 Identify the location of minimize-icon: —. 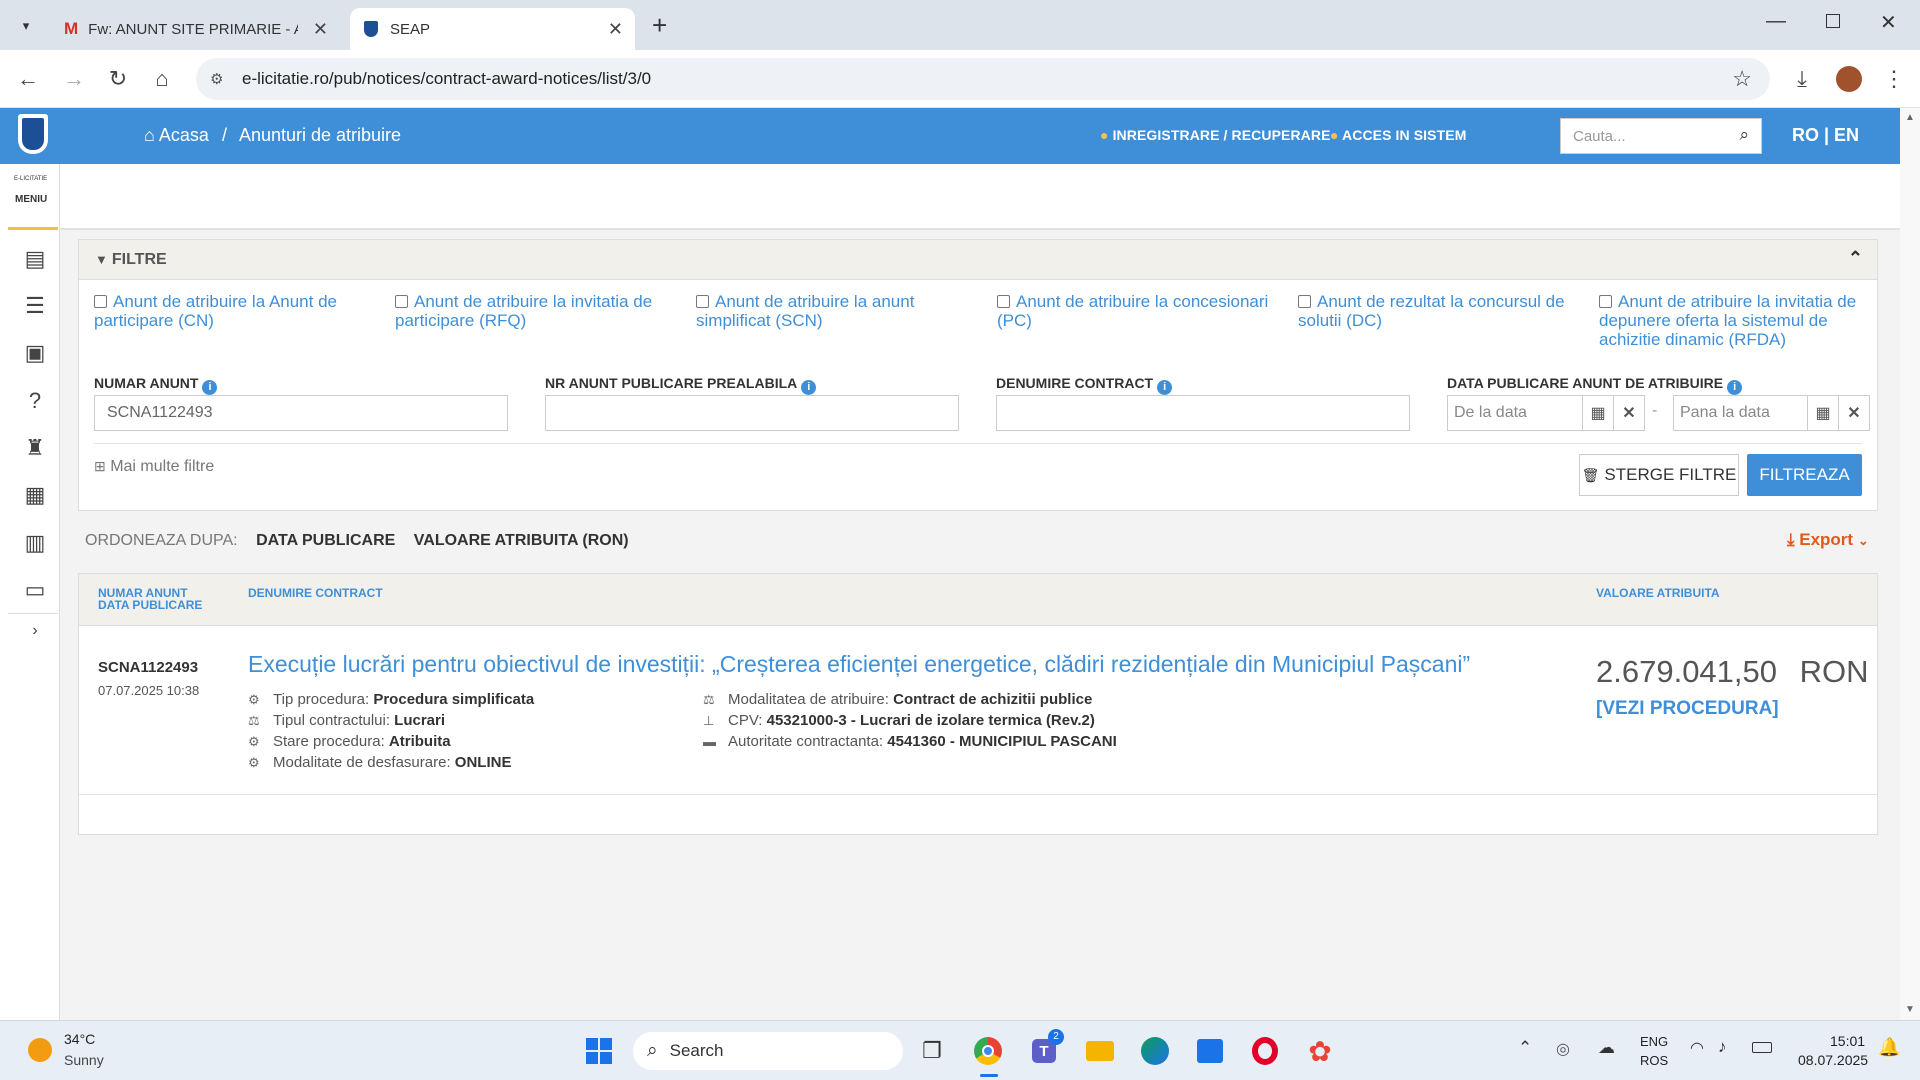
(1776, 21).